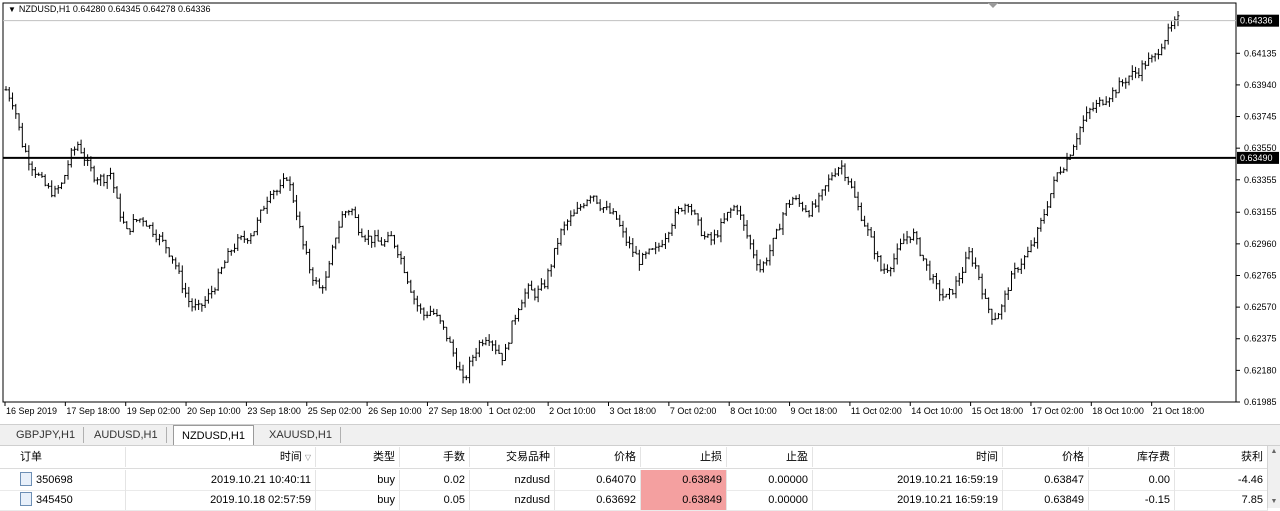 Image resolution: width=1280 pixels, height=511 pixels. I want to click on col-time: 时间 ▽, so click(221, 457).